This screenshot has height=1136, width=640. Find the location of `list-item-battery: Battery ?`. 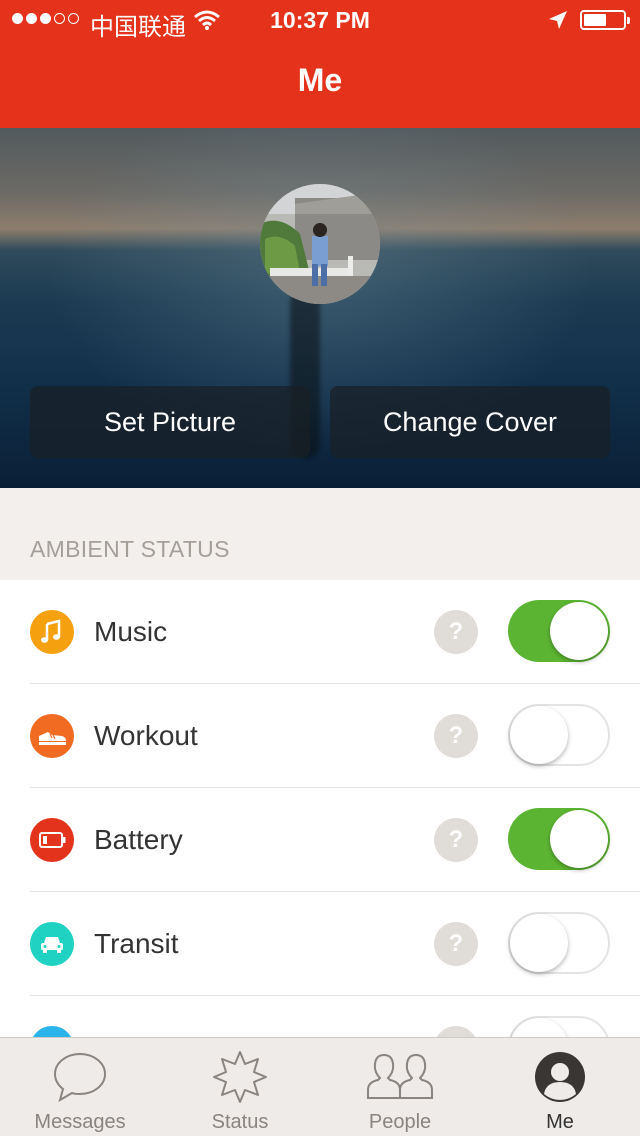

list-item-battery: Battery ? is located at coordinates (320, 840).